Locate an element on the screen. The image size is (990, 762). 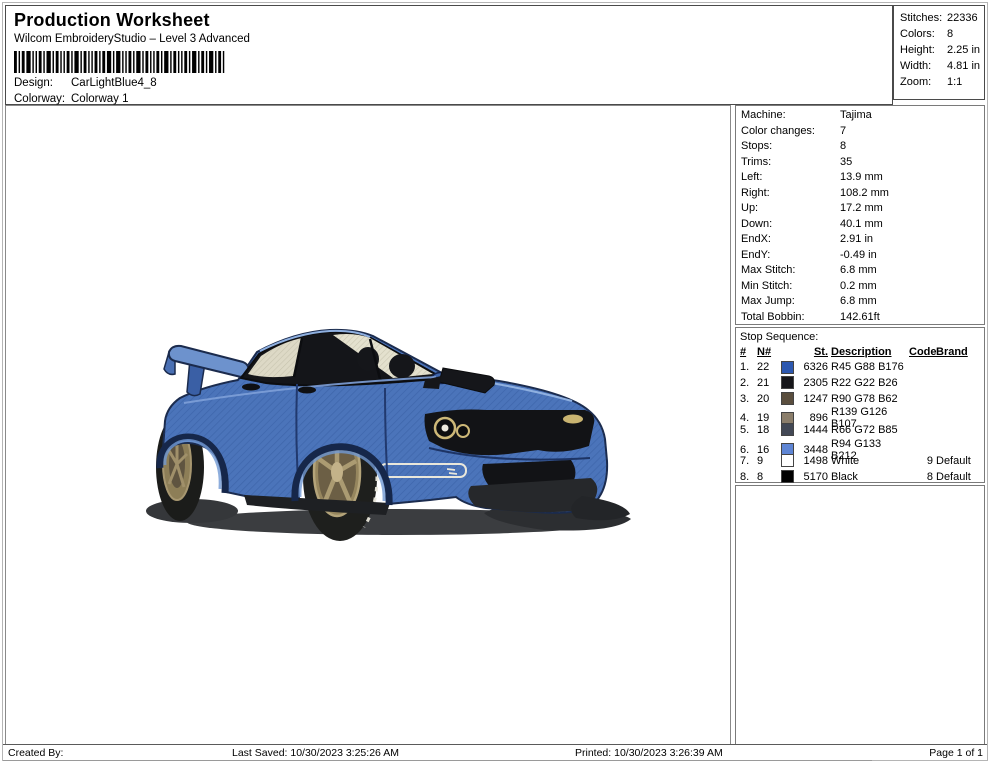
machine-row: Right: 108.2 mm is located at coordinates (815, 192).